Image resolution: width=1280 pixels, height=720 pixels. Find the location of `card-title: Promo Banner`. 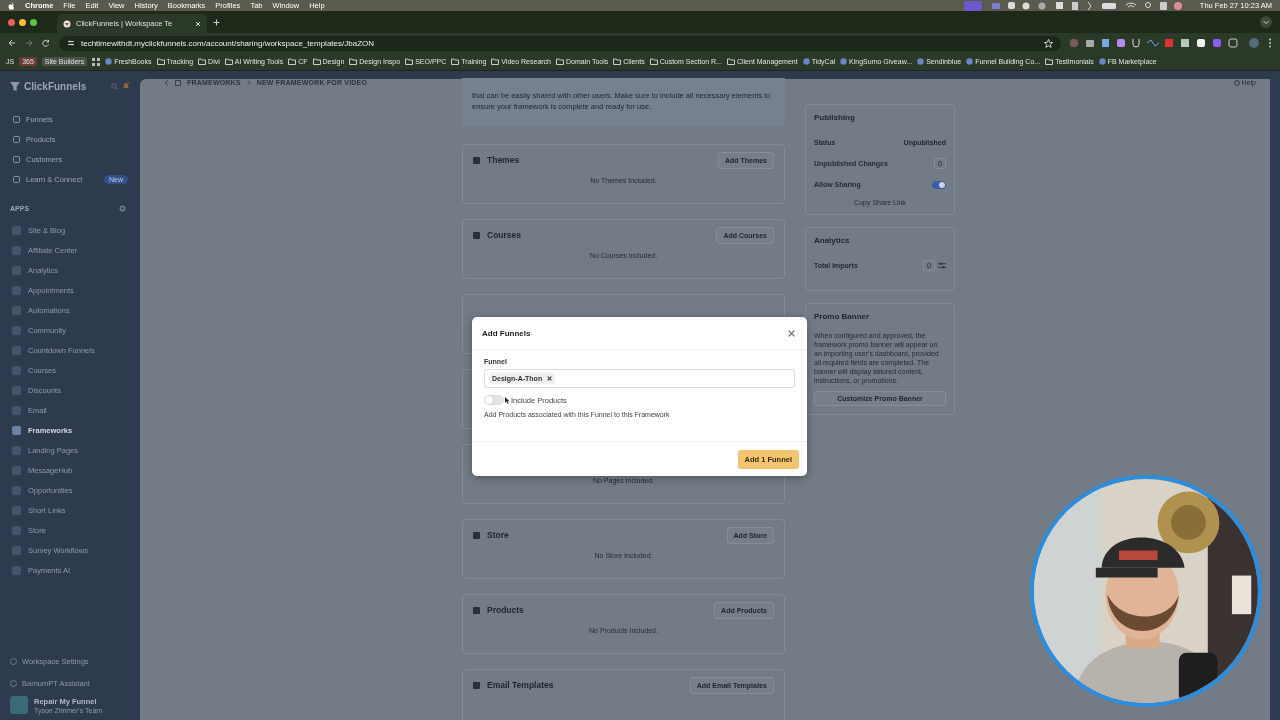

card-title: Promo Banner is located at coordinates (842, 316).